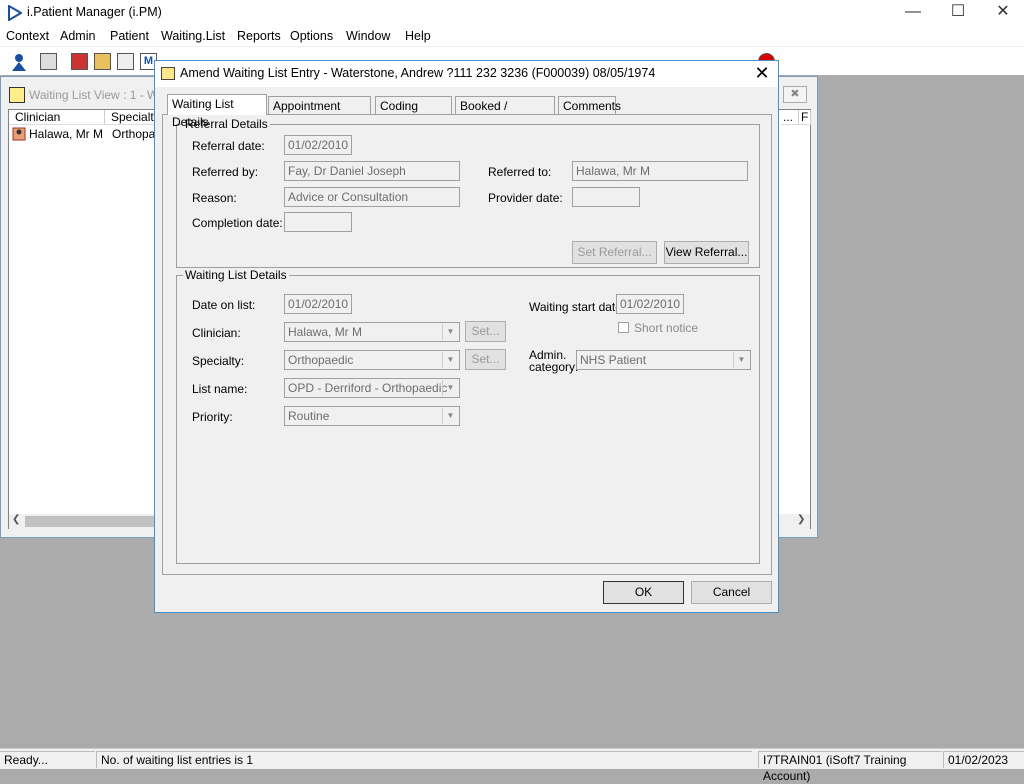 This screenshot has width=1024, height=784. What do you see at coordinates (606, 197) in the screenshot?
I see `provider-date-field` at bounding box center [606, 197].